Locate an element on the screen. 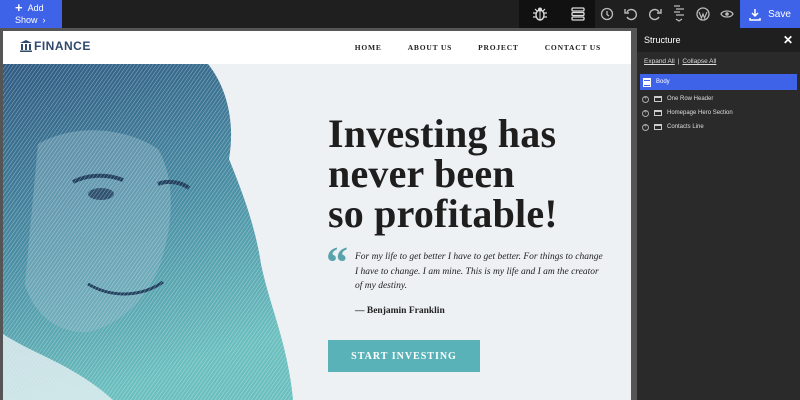 The image size is (800, 400). logo-text: FINANCE is located at coordinates (62, 46).